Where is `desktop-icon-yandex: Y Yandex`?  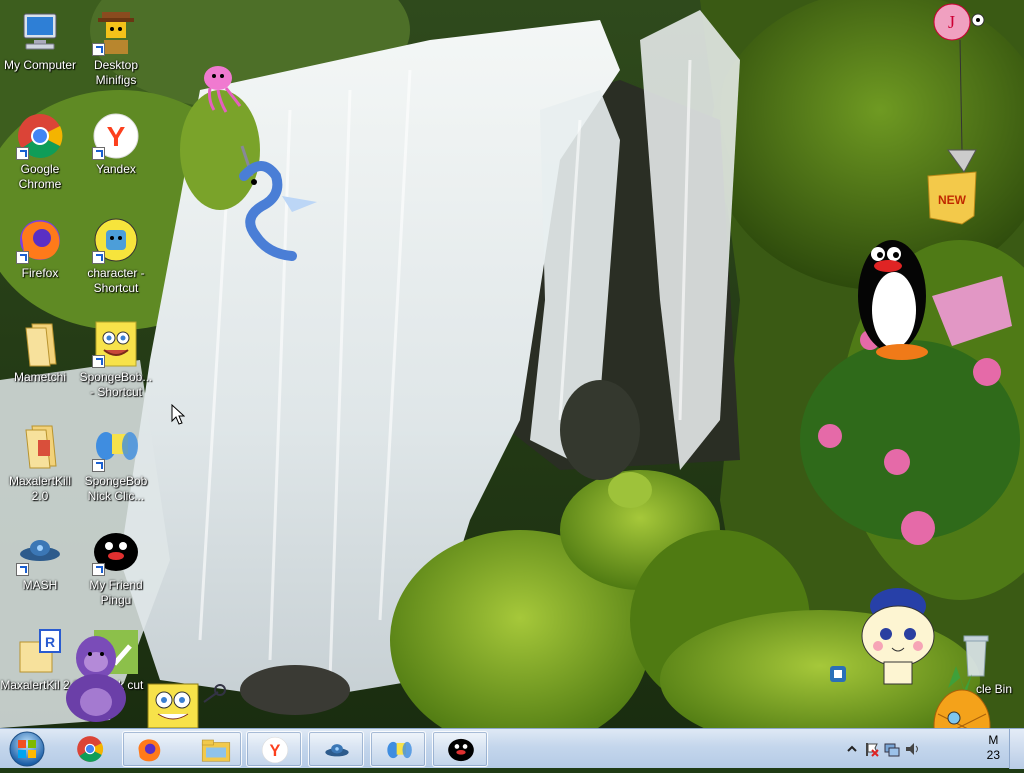 desktop-icon-yandex: Y Yandex is located at coordinates (116, 144).